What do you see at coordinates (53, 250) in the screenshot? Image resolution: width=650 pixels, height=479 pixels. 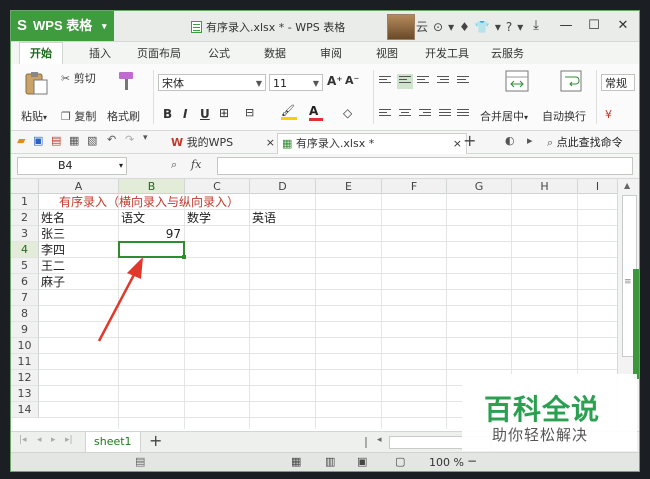 I see `cell-a4: 李四` at bounding box center [53, 250].